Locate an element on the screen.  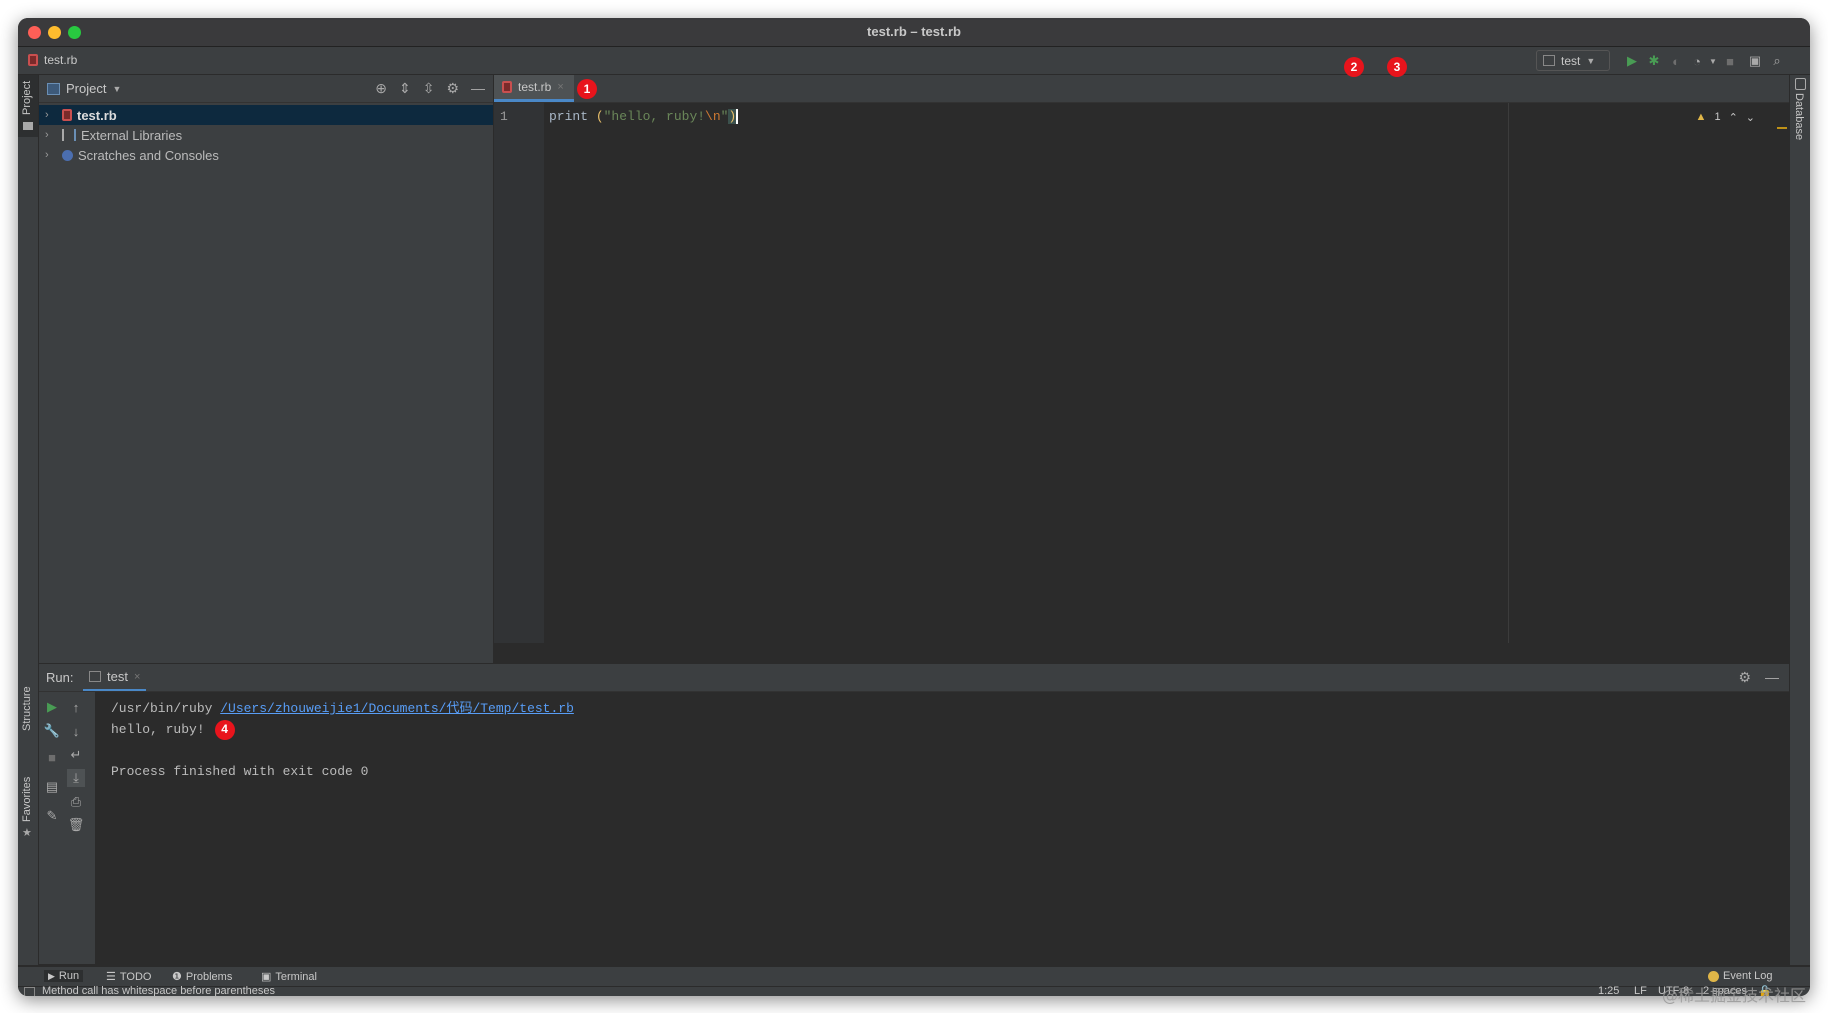
chevron-down-icon: ⌄ is located at coordinates (1750, 117).